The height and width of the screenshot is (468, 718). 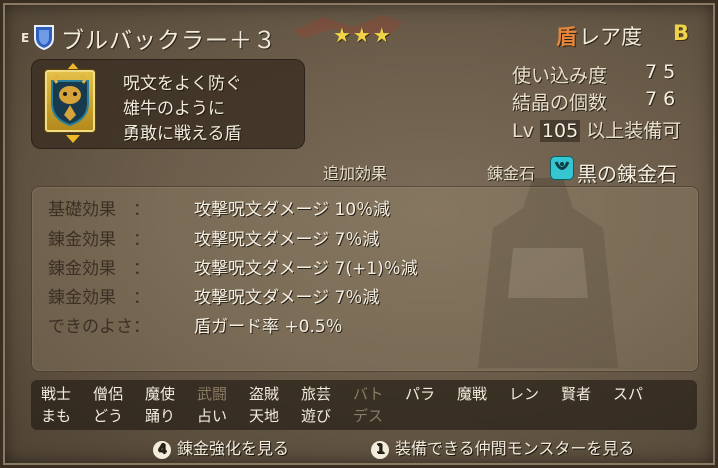 What do you see at coordinates (99, 327) in the screenshot?
I see `effect-label: できのよさ：` at bounding box center [99, 327].